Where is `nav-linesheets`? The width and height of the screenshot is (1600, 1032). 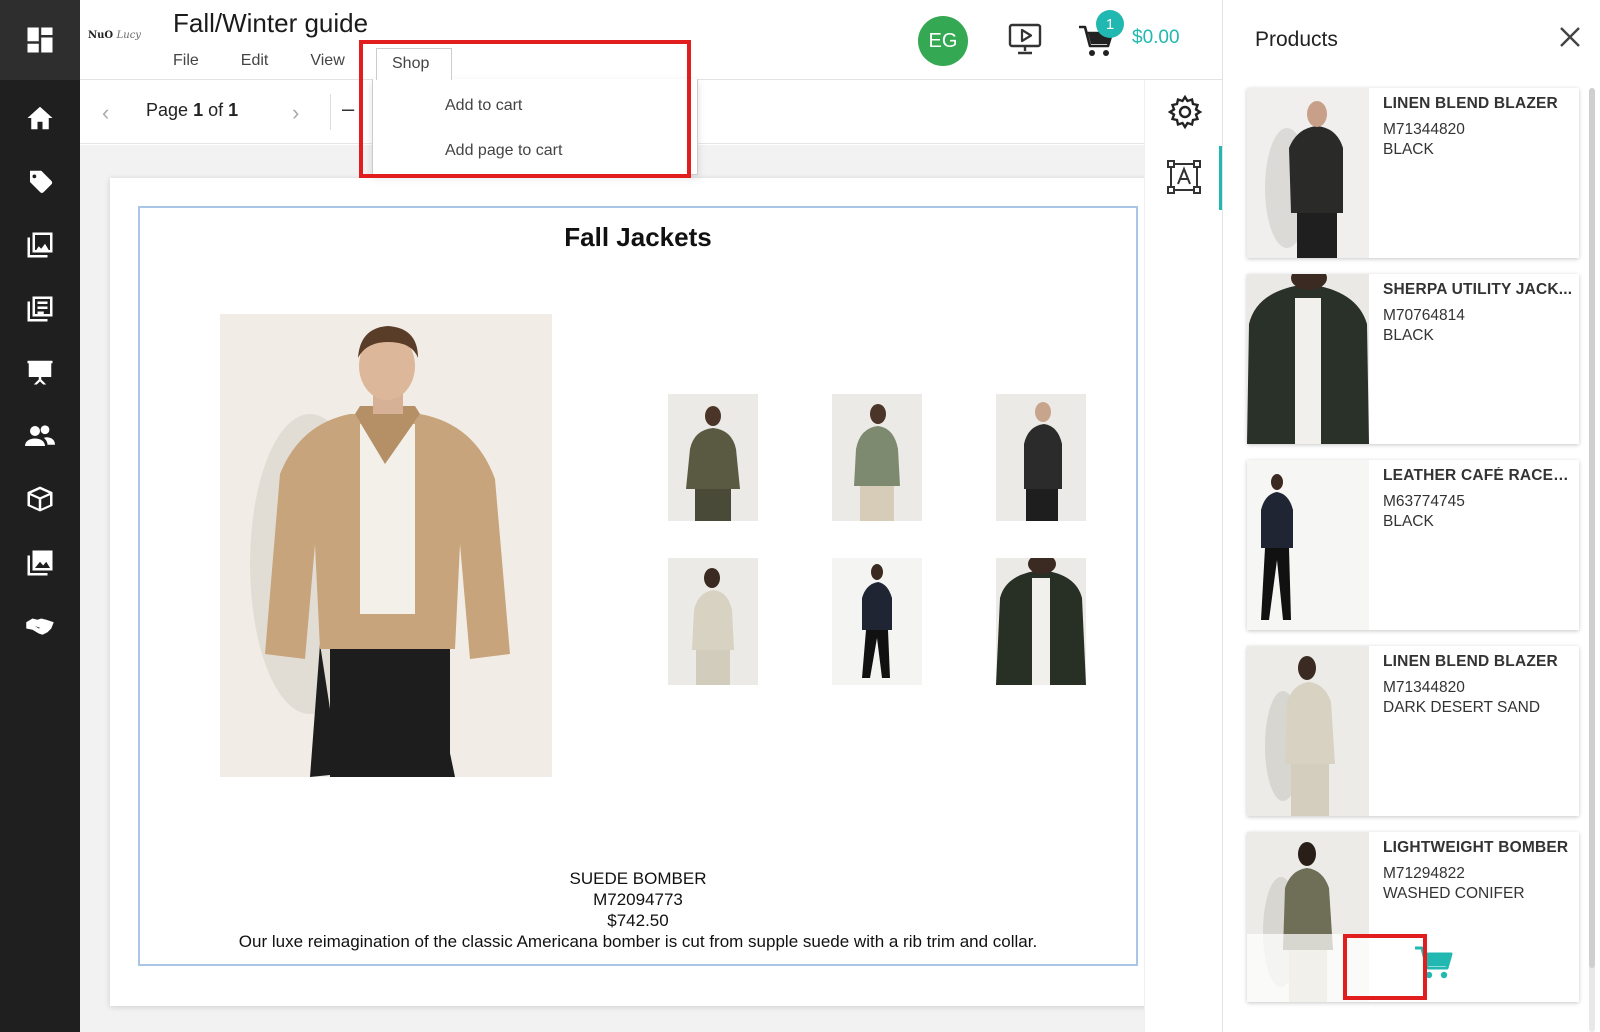
nav-linesheets is located at coordinates (40, 309).